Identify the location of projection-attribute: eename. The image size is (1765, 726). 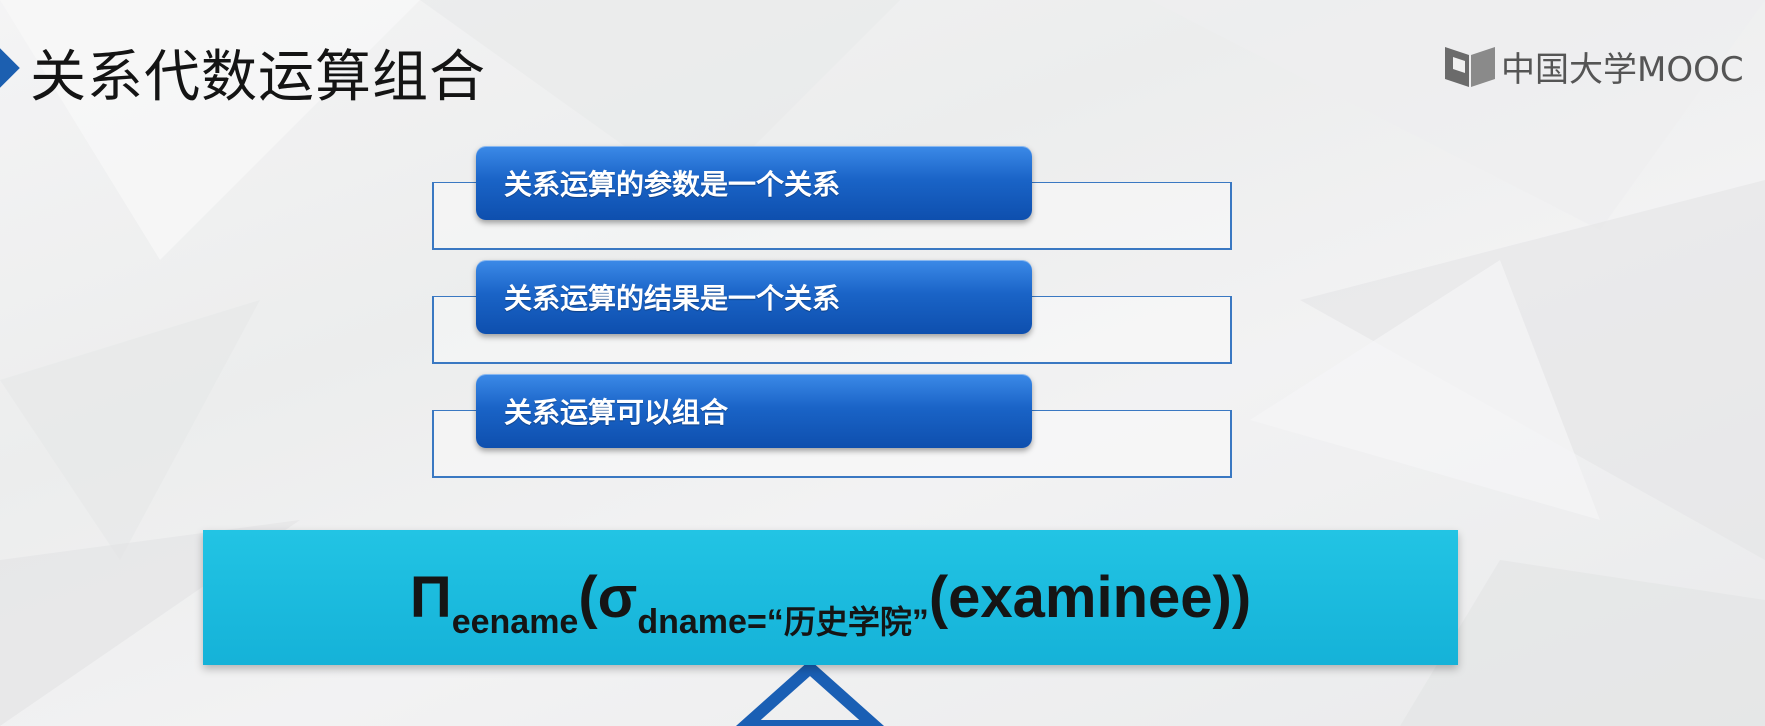
(515, 622).